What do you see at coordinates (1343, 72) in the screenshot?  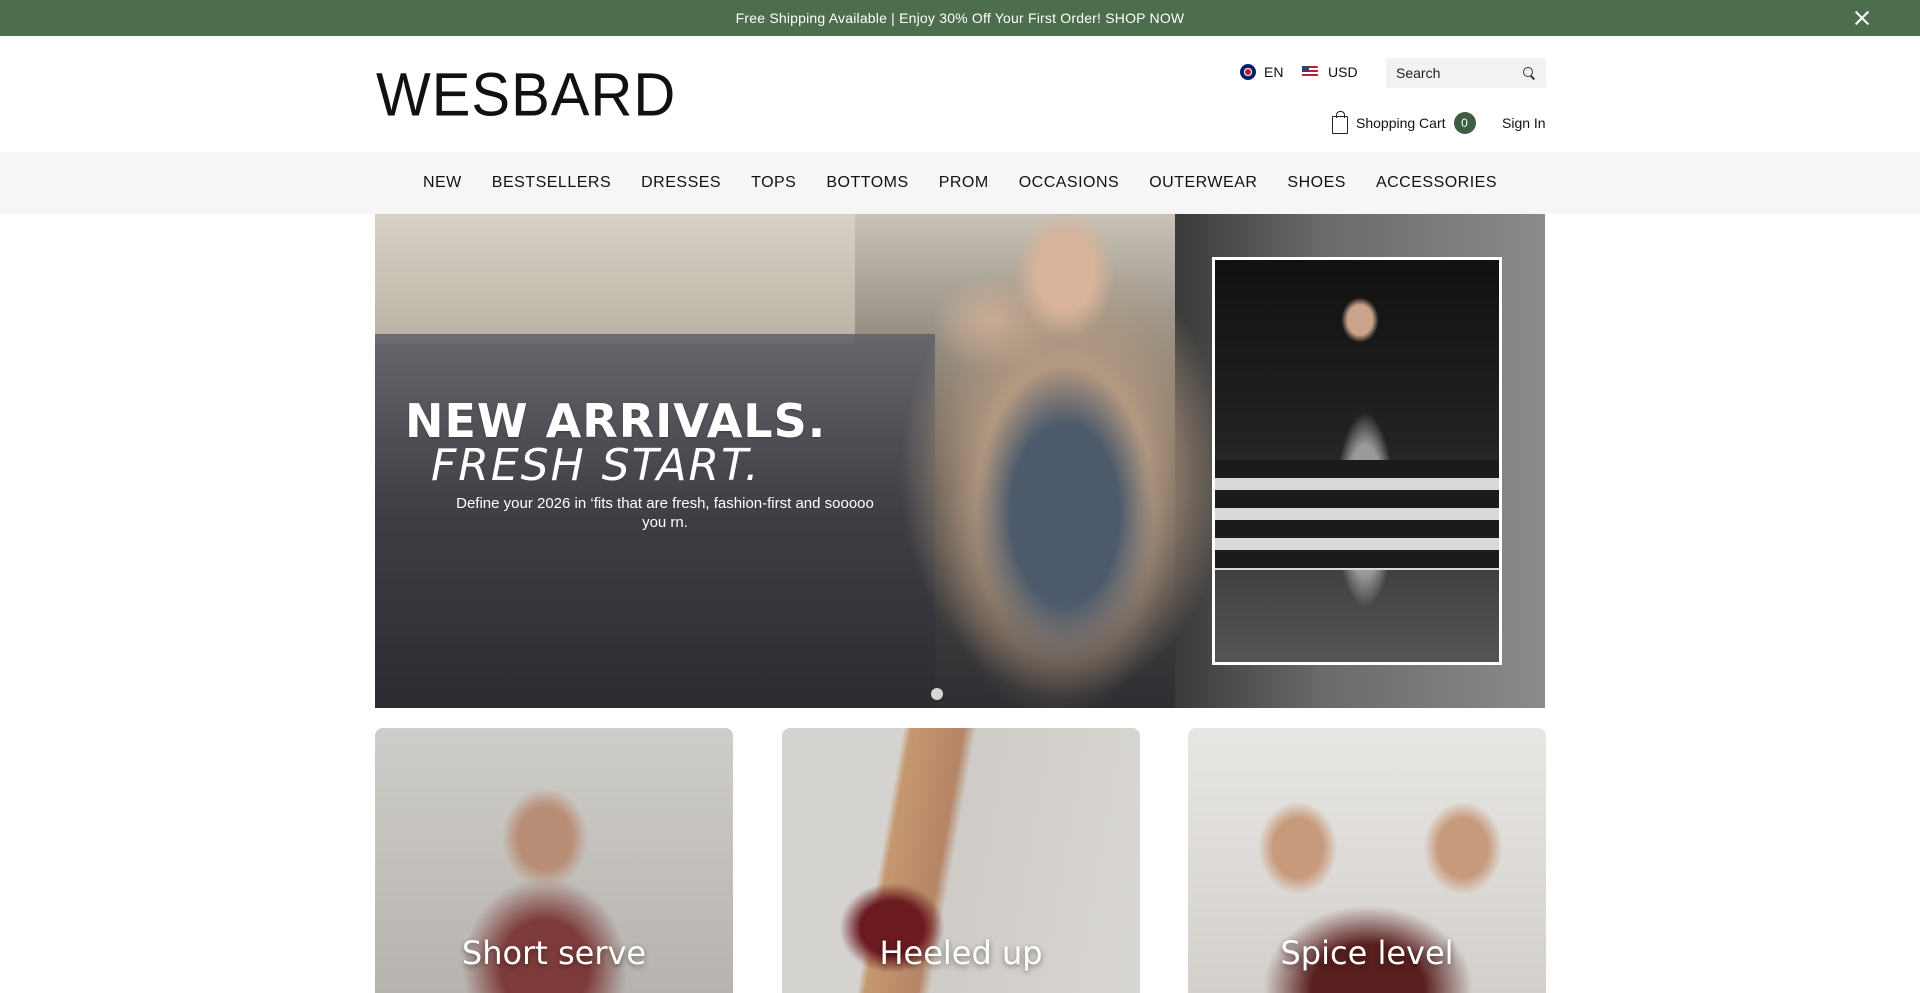 I see `currency-label: USD` at bounding box center [1343, 72].